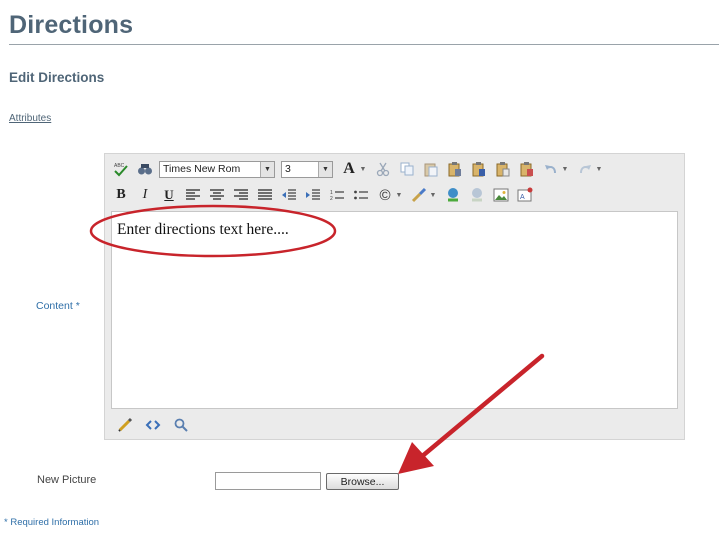  I want to click on section-heading: Edit Directions, so click(57, 77).